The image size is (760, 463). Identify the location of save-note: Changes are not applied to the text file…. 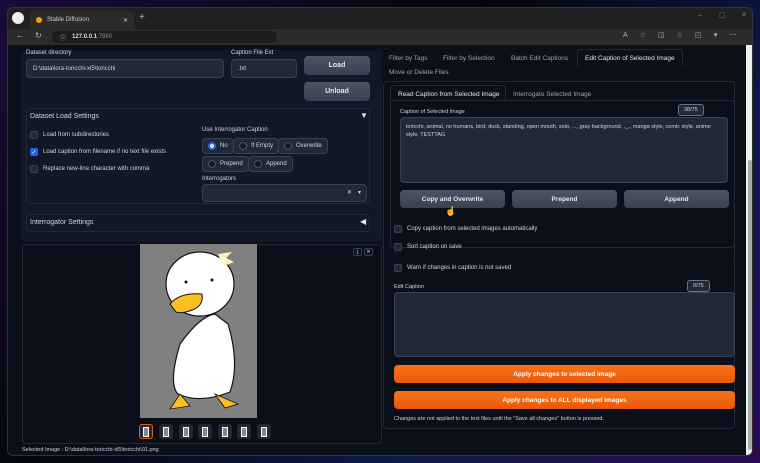
(499, 419).